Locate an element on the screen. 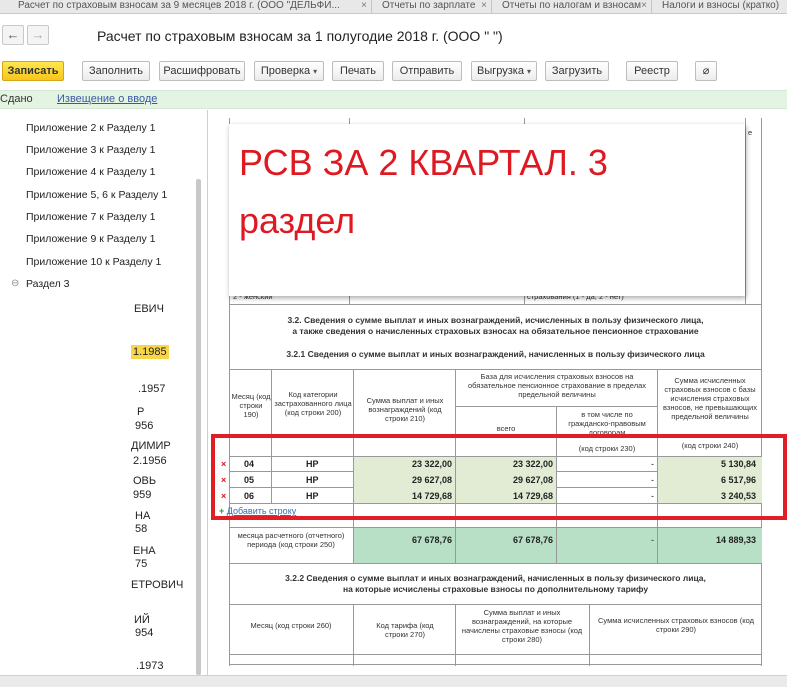 Image resolution: width=787 pixels, height=687 pixels. person-name-fragment: ОВЬ is located at coordinates (145, 481).